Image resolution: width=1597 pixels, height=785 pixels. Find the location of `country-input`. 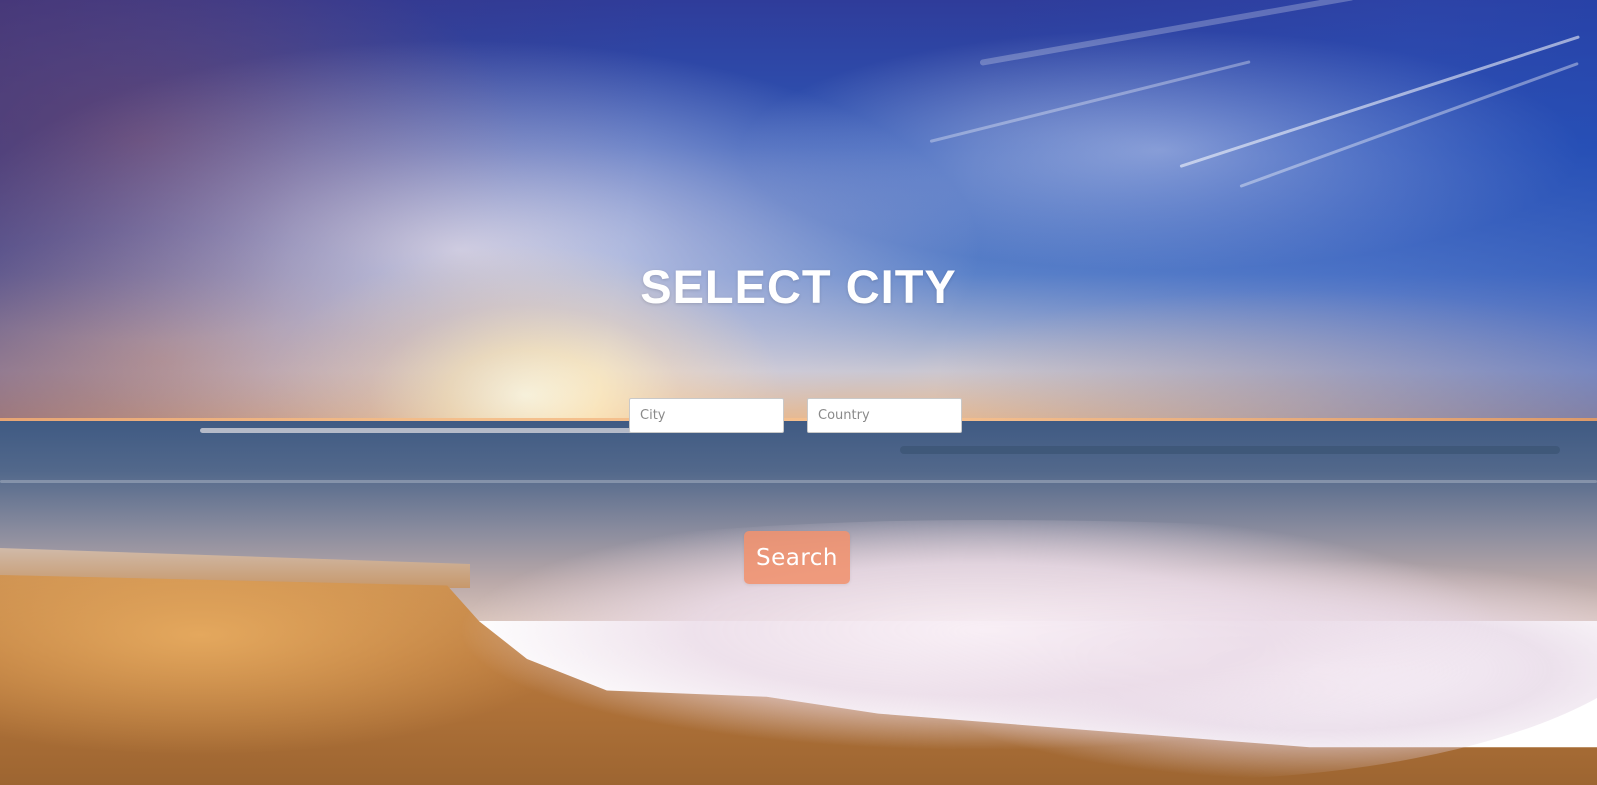

country-input is located at coordinates (884, 415).